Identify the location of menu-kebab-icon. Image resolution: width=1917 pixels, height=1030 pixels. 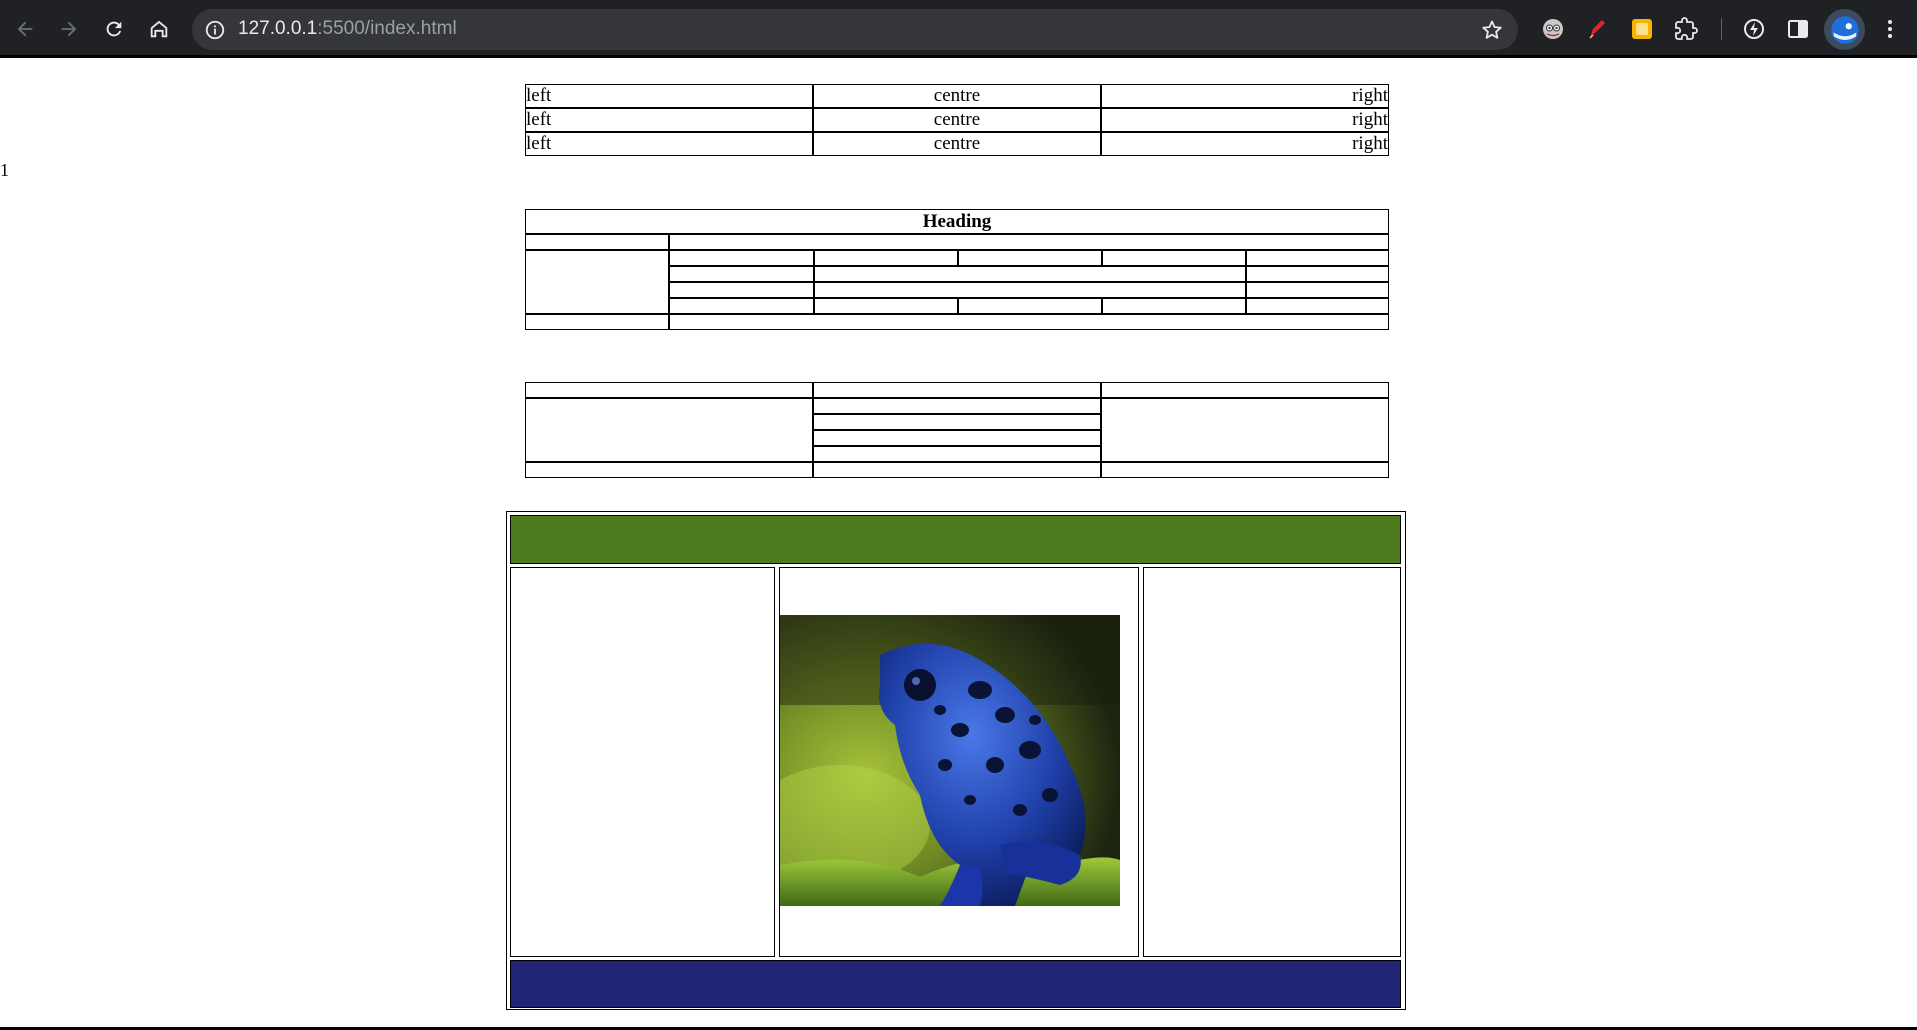
(1890, 29).